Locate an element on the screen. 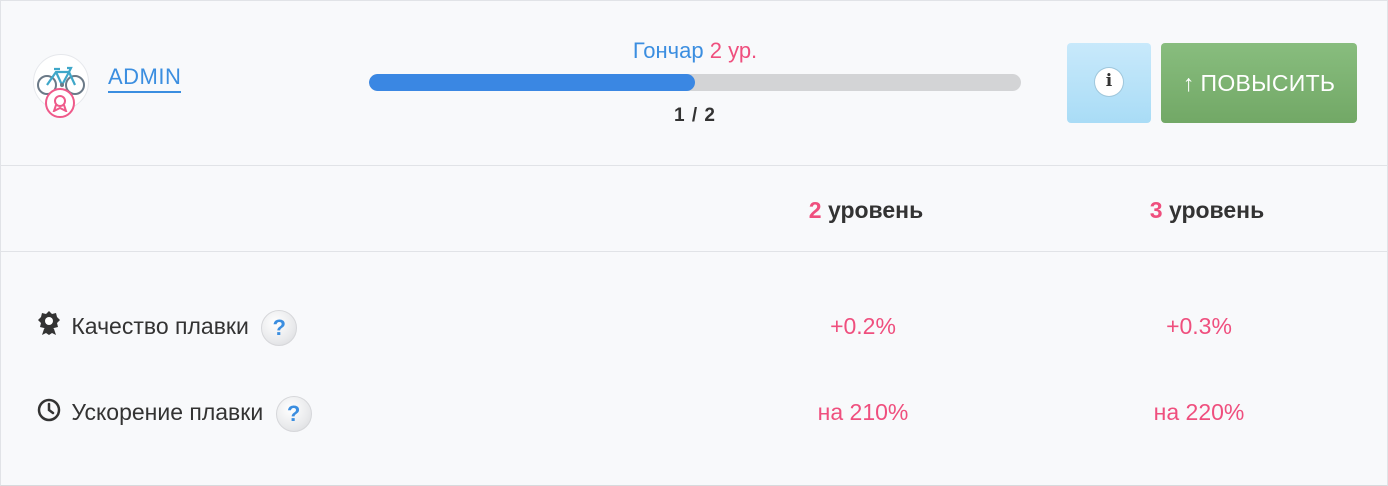 The height and width of the screenshot is (486, 1388). table-cell: +0.3% is located at coordinates (1199, 326).